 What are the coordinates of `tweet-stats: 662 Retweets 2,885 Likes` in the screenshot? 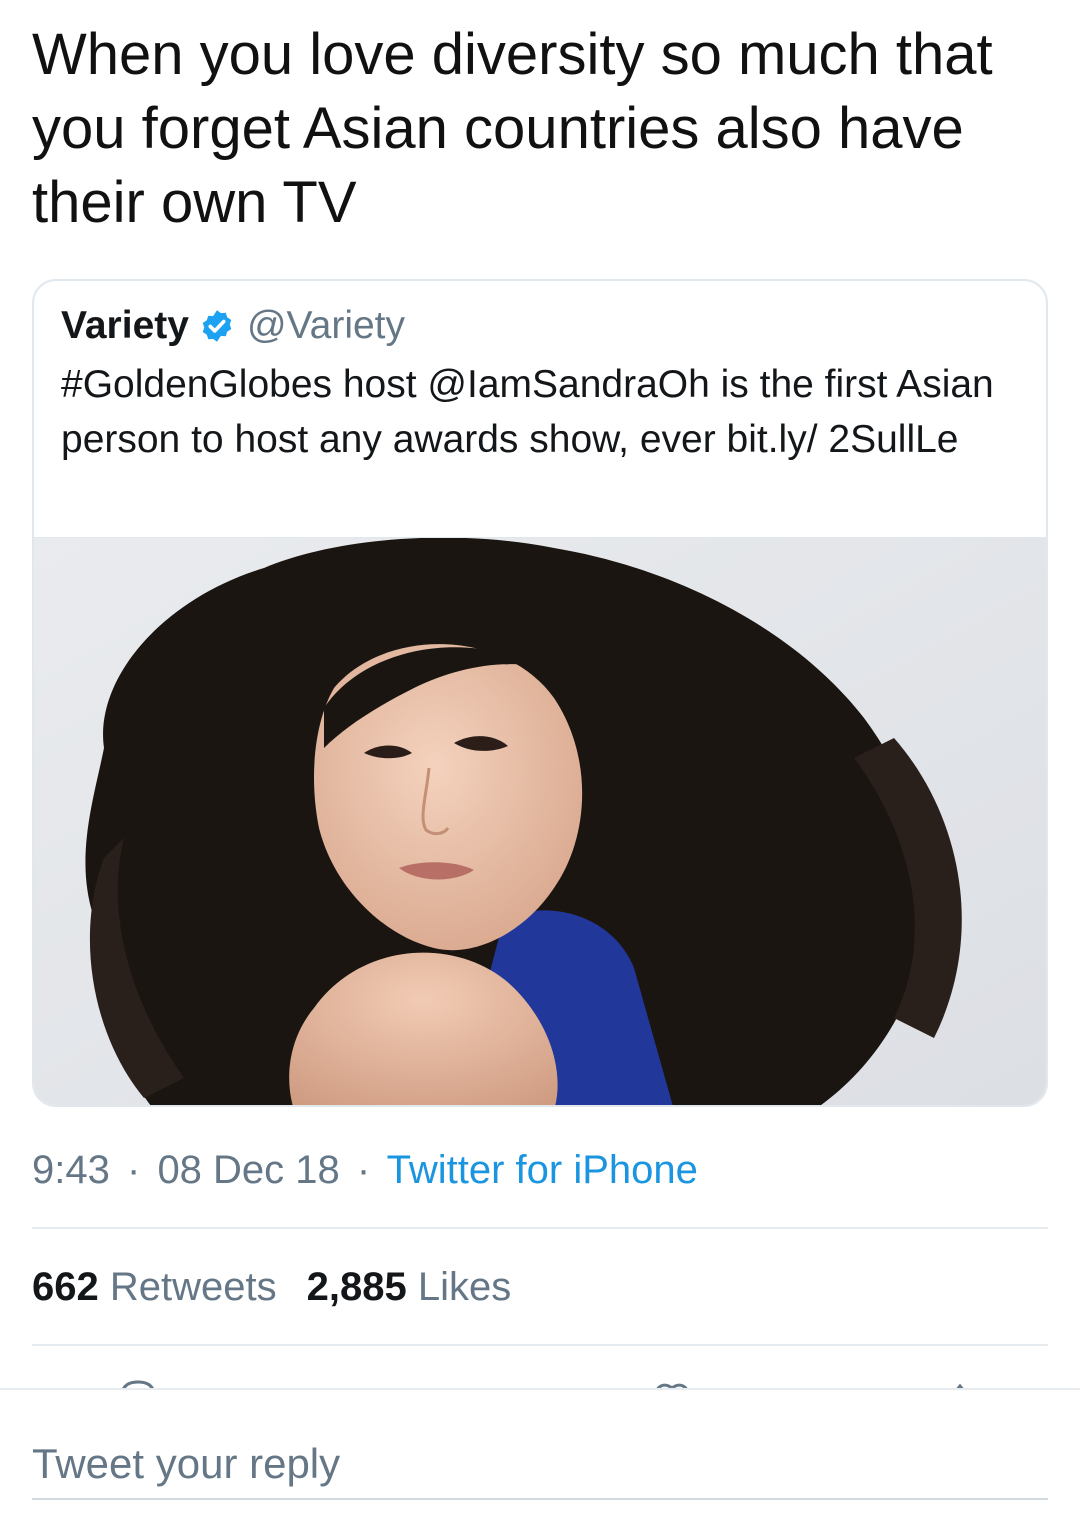 It's located at (271, 1287).